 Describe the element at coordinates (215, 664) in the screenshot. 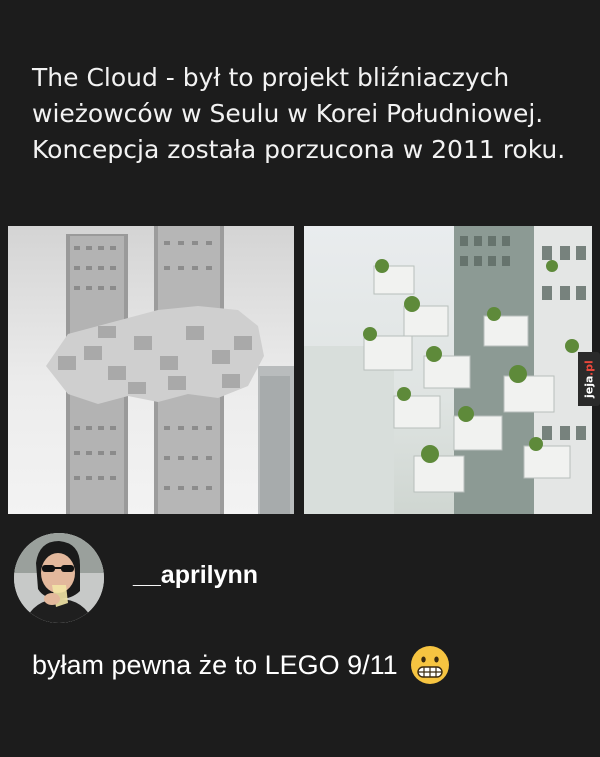

I see `comment-text: byłam pewna że to LEGO 9/11` at that location.